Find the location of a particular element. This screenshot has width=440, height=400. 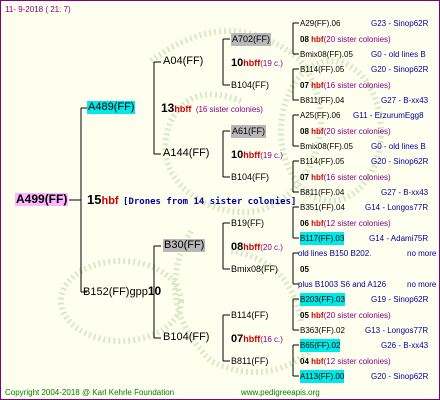

gen4-id-8: B811(FF).04 is located at coordinates (322, 192).